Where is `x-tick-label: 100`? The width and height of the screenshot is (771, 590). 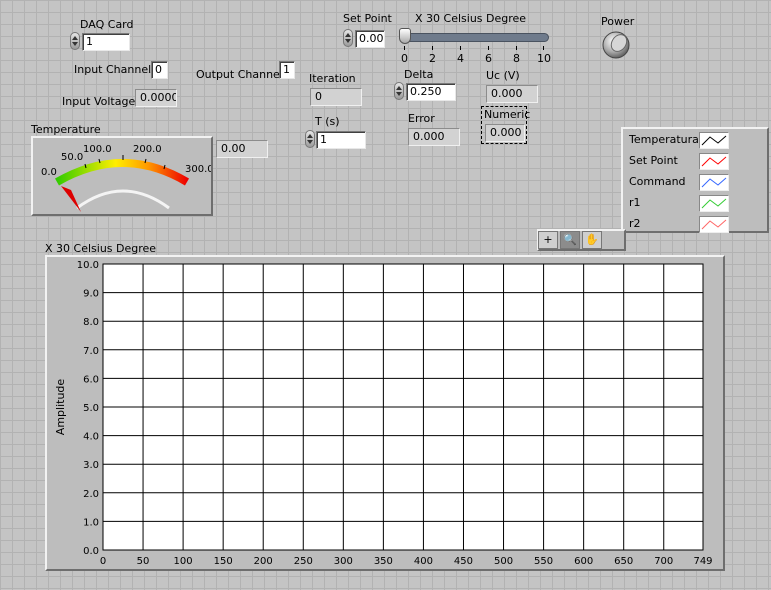
x-tick-label: 100 is located at coordinates (183, 561).